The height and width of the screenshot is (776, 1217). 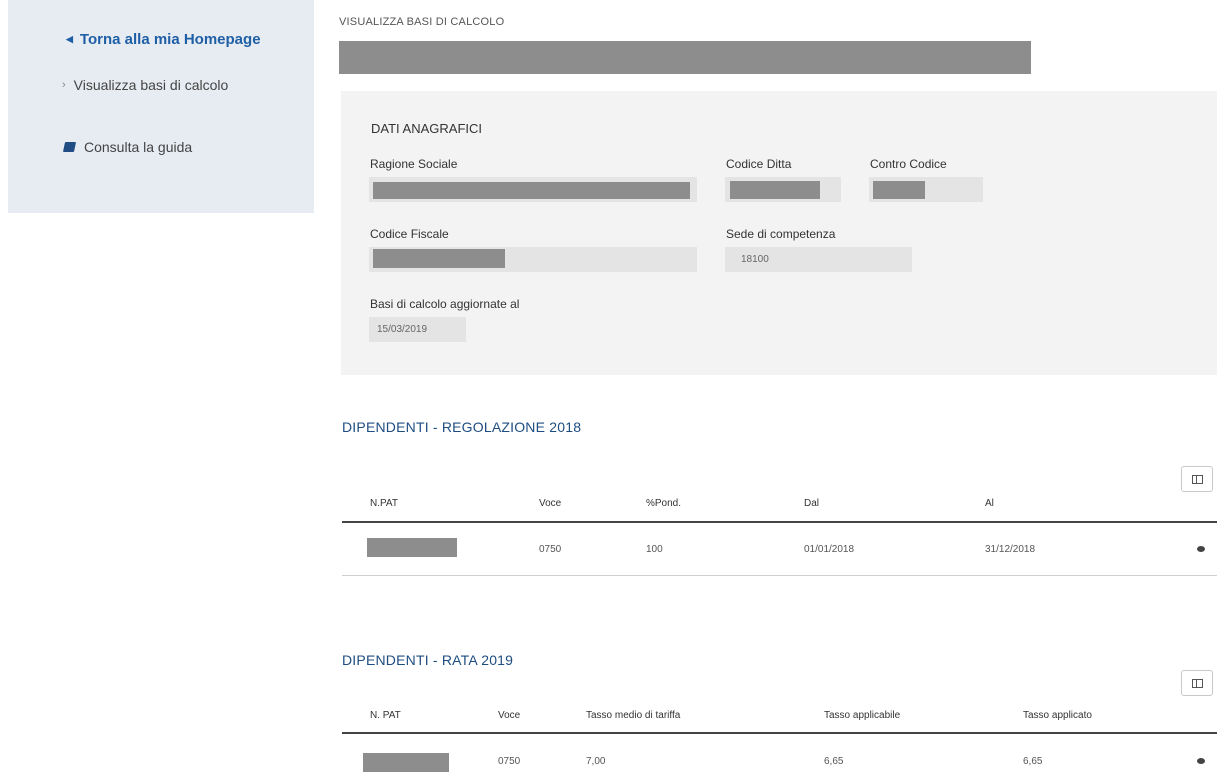 I want to click on sidebar-item-visualizza: › Visualizza basi di calcolo, so click(x=145, y=85).